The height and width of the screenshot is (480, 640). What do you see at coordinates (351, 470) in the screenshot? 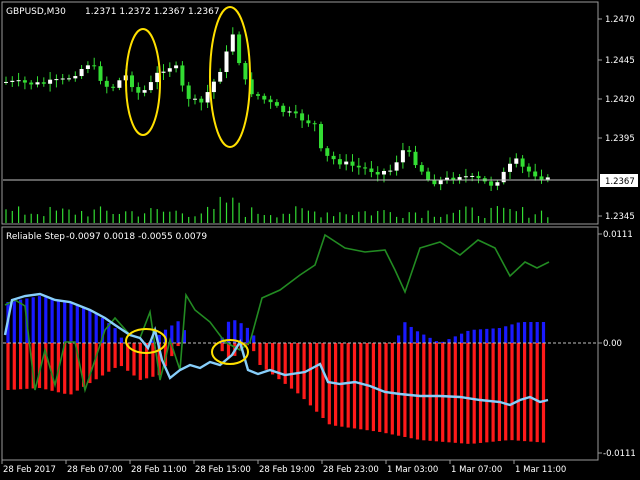
I see `time-label: 28 Feb 23:00` at bounding box center [351, 470].